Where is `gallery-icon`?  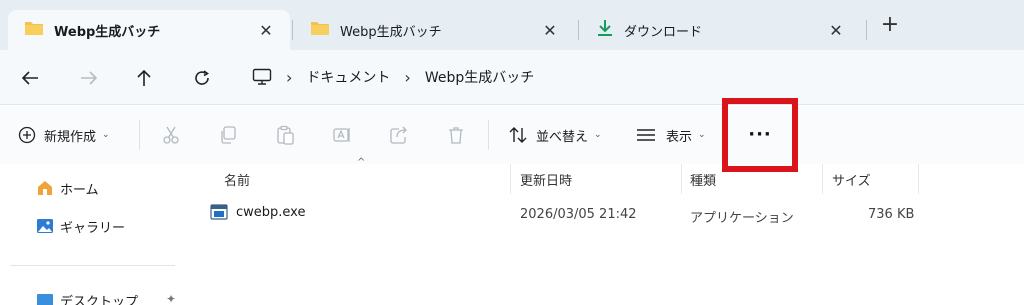
gallery-icon is located at coordinates (45, 226).